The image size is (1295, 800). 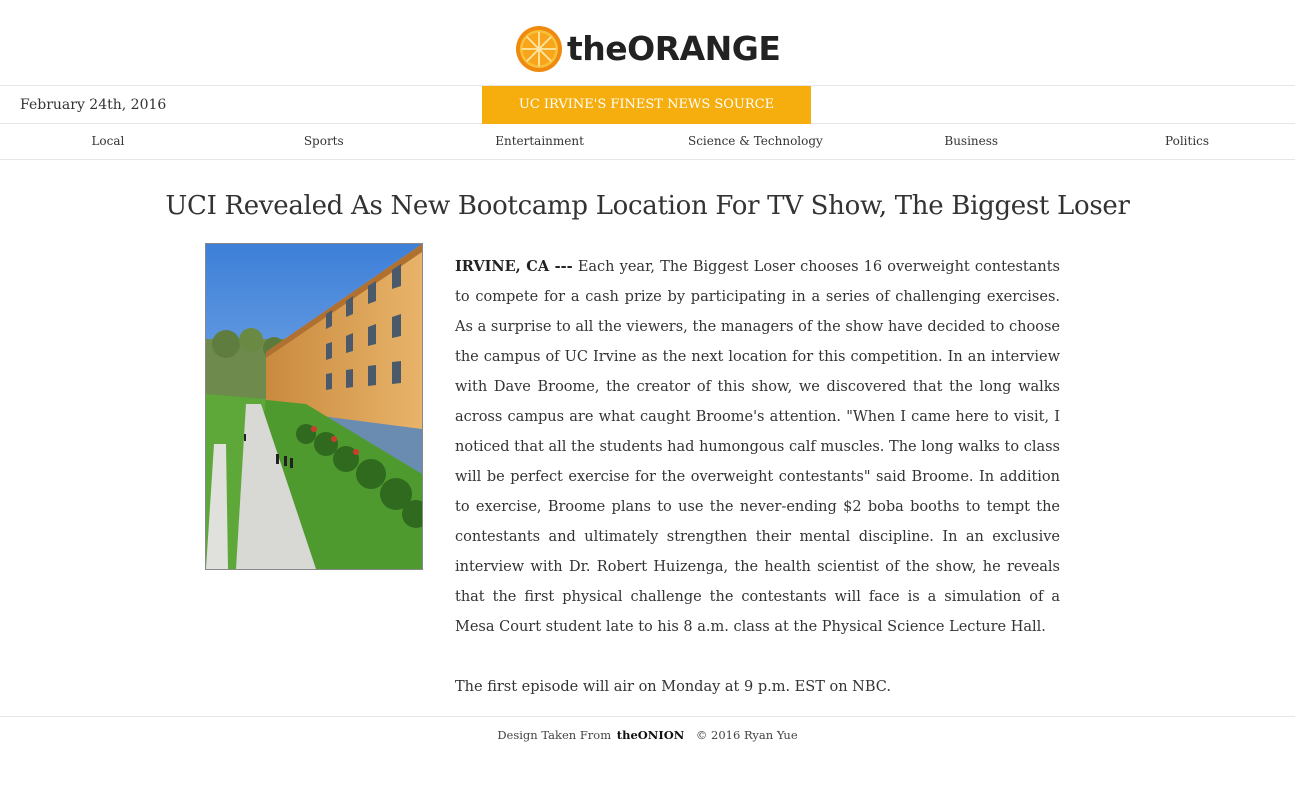 What do you see at coordinates (539, 49) in the screenshot?
I see `orange-slice-icon` at bounding box center [539, 49].